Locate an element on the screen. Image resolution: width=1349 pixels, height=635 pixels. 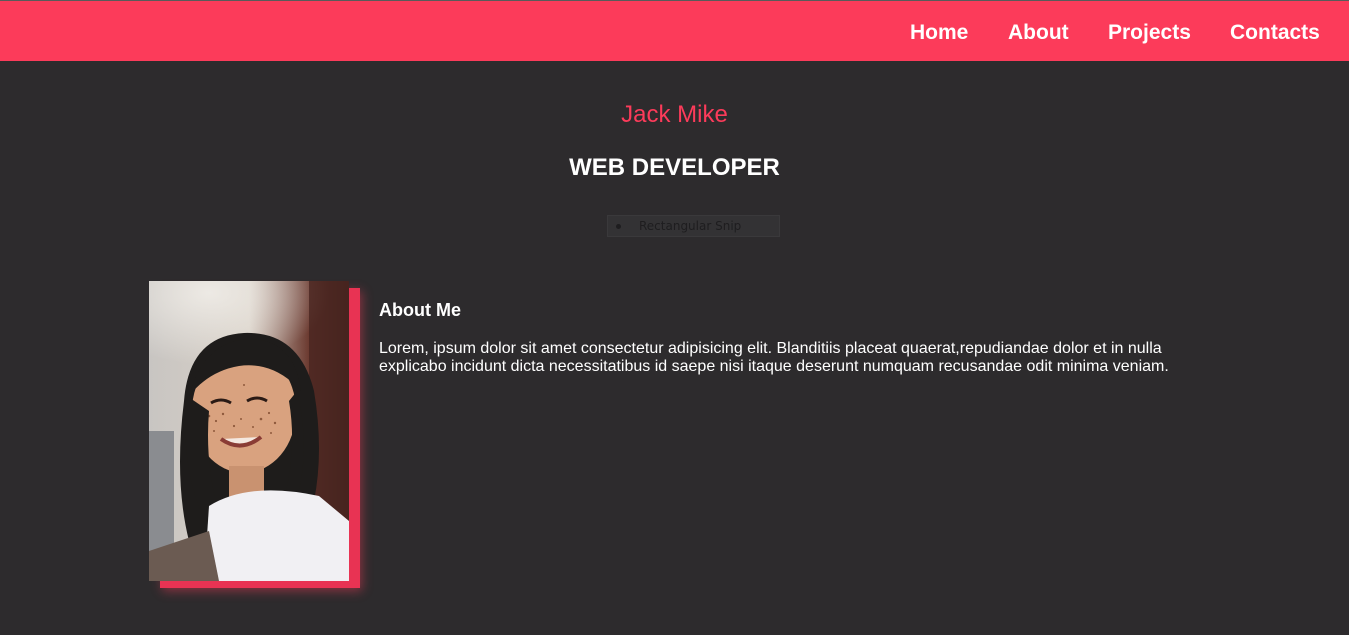
profile-photo-image is located at coordinates (249, 431).